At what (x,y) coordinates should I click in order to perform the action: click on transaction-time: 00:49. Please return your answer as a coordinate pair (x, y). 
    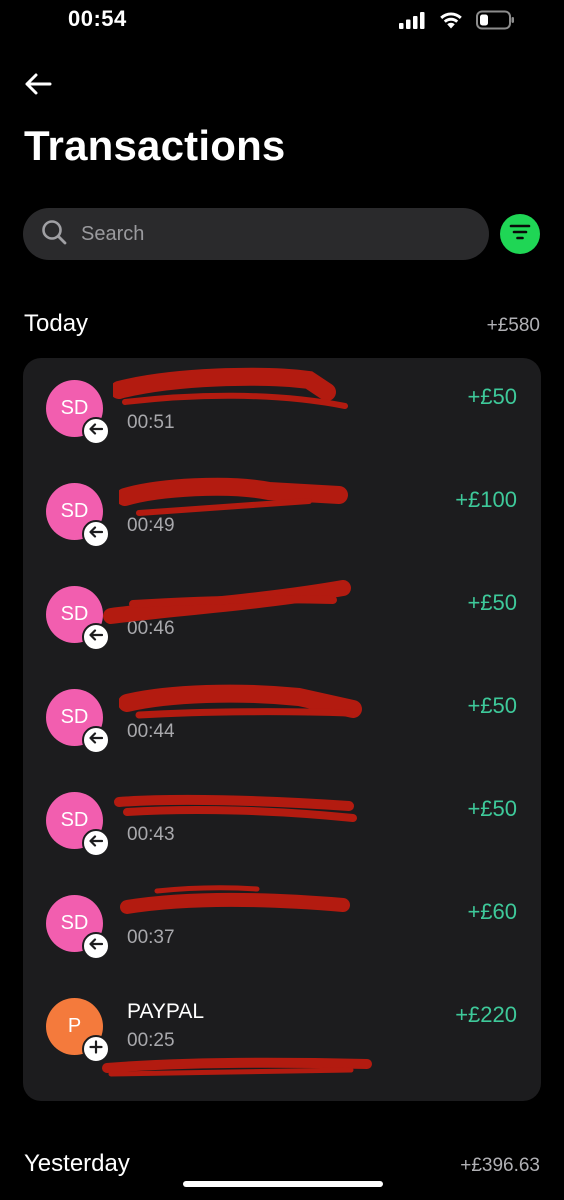
    Looking at the image, I should click on (151, 525).